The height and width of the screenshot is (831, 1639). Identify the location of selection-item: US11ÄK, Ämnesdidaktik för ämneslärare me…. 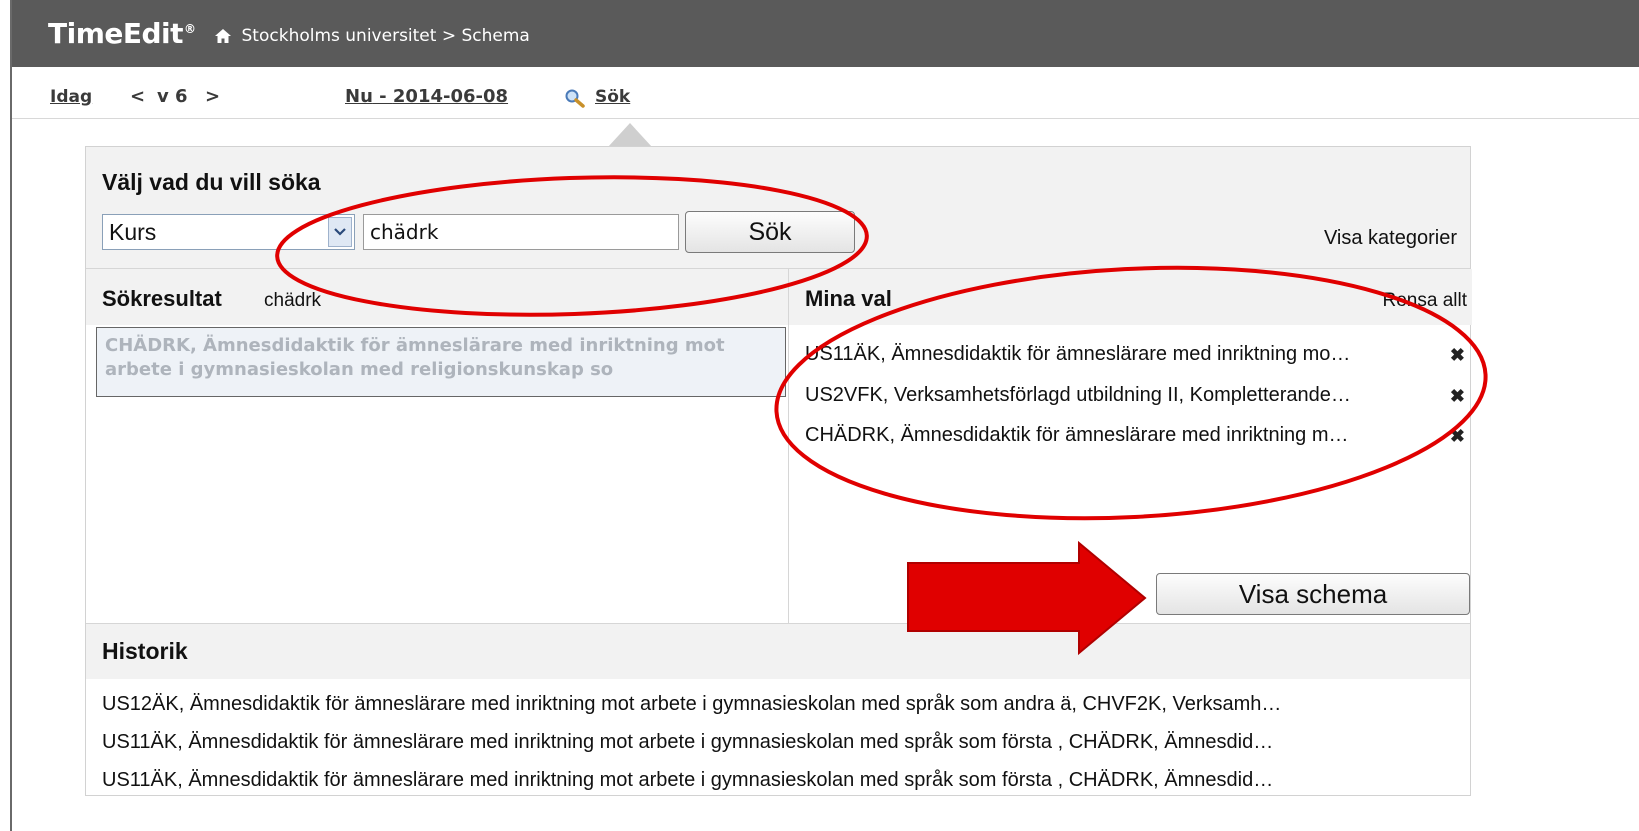
(1135, 363).